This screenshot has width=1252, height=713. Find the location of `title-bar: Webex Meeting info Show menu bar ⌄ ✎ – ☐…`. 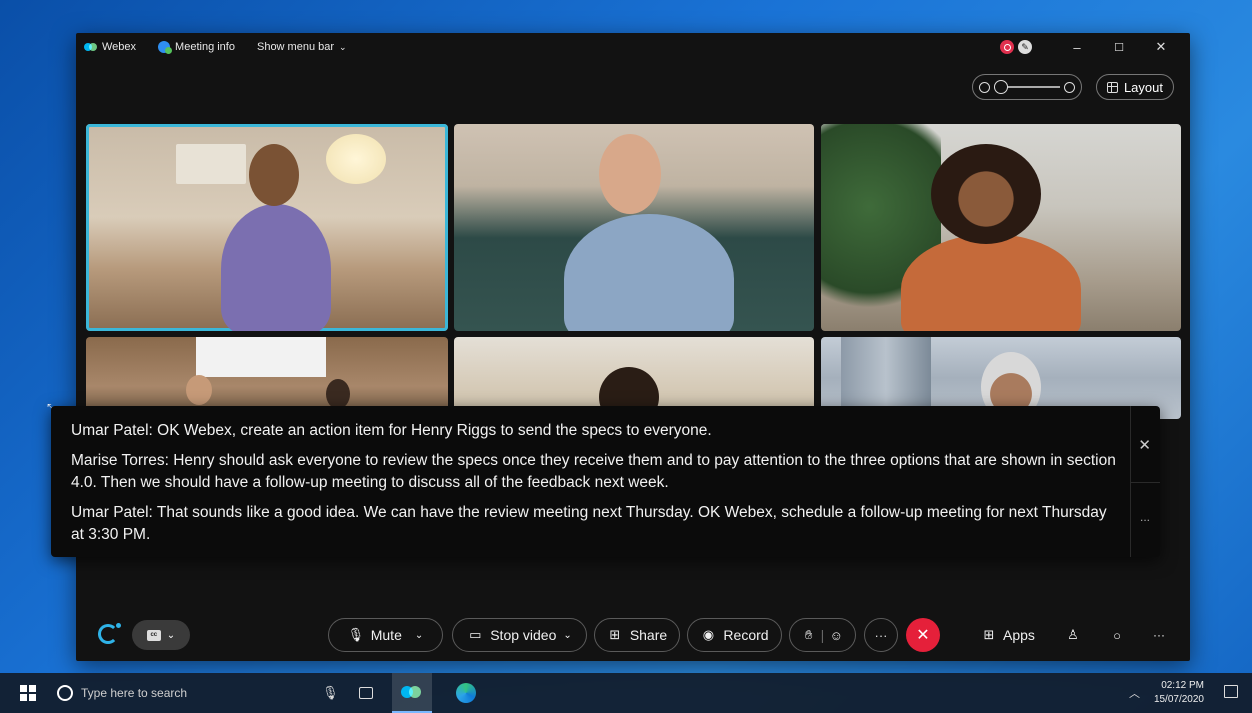

title-bar: Webex Meeting info Show menu bar ⌄ ✎ – ☐… is located at coordinates (633, 47).